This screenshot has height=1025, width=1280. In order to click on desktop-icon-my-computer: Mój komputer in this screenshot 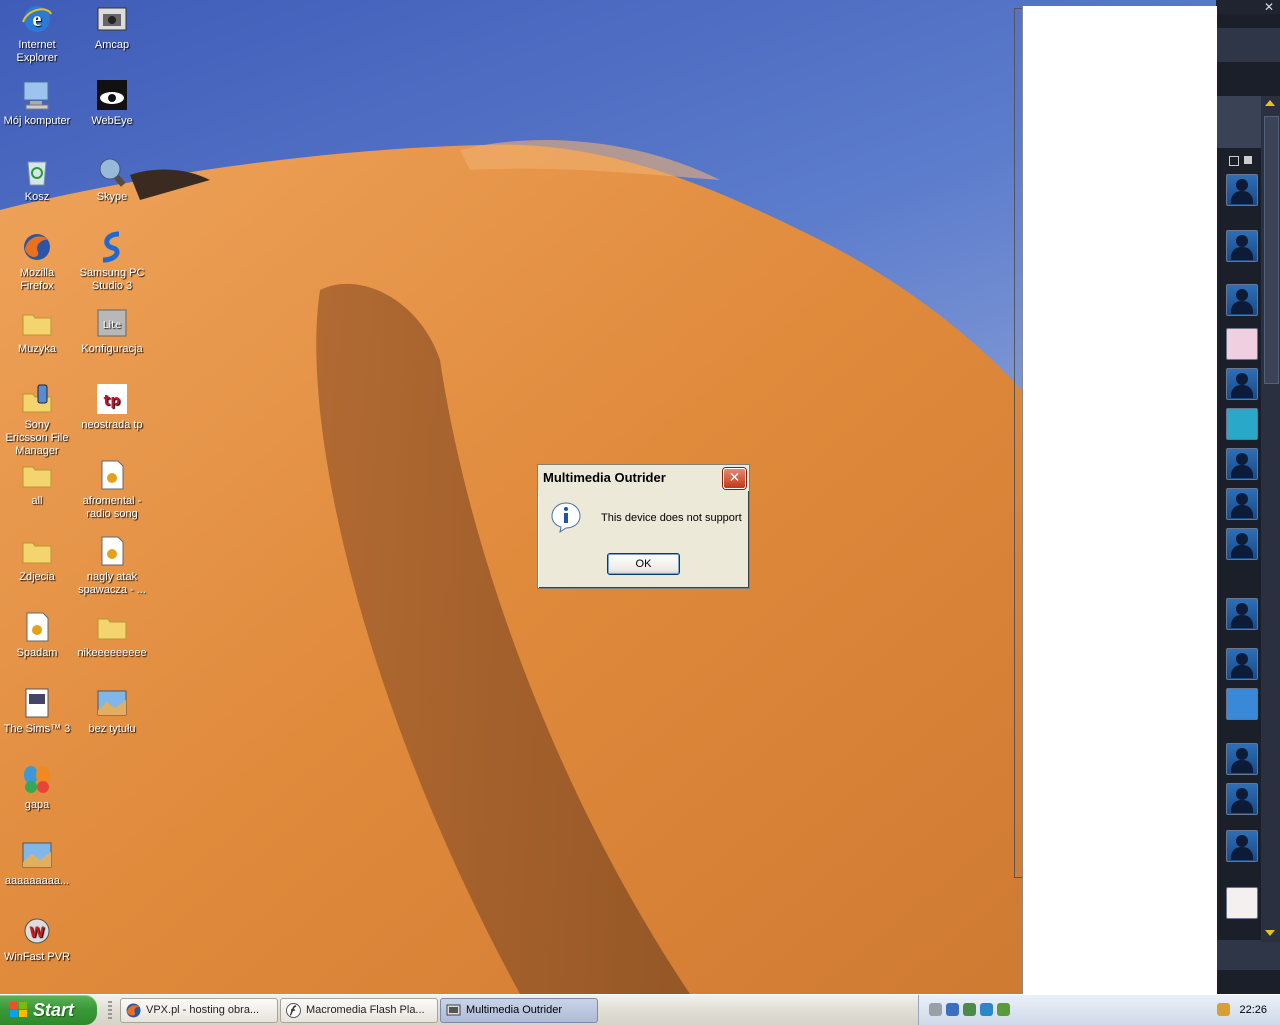, I will do `click(37, 103)`.